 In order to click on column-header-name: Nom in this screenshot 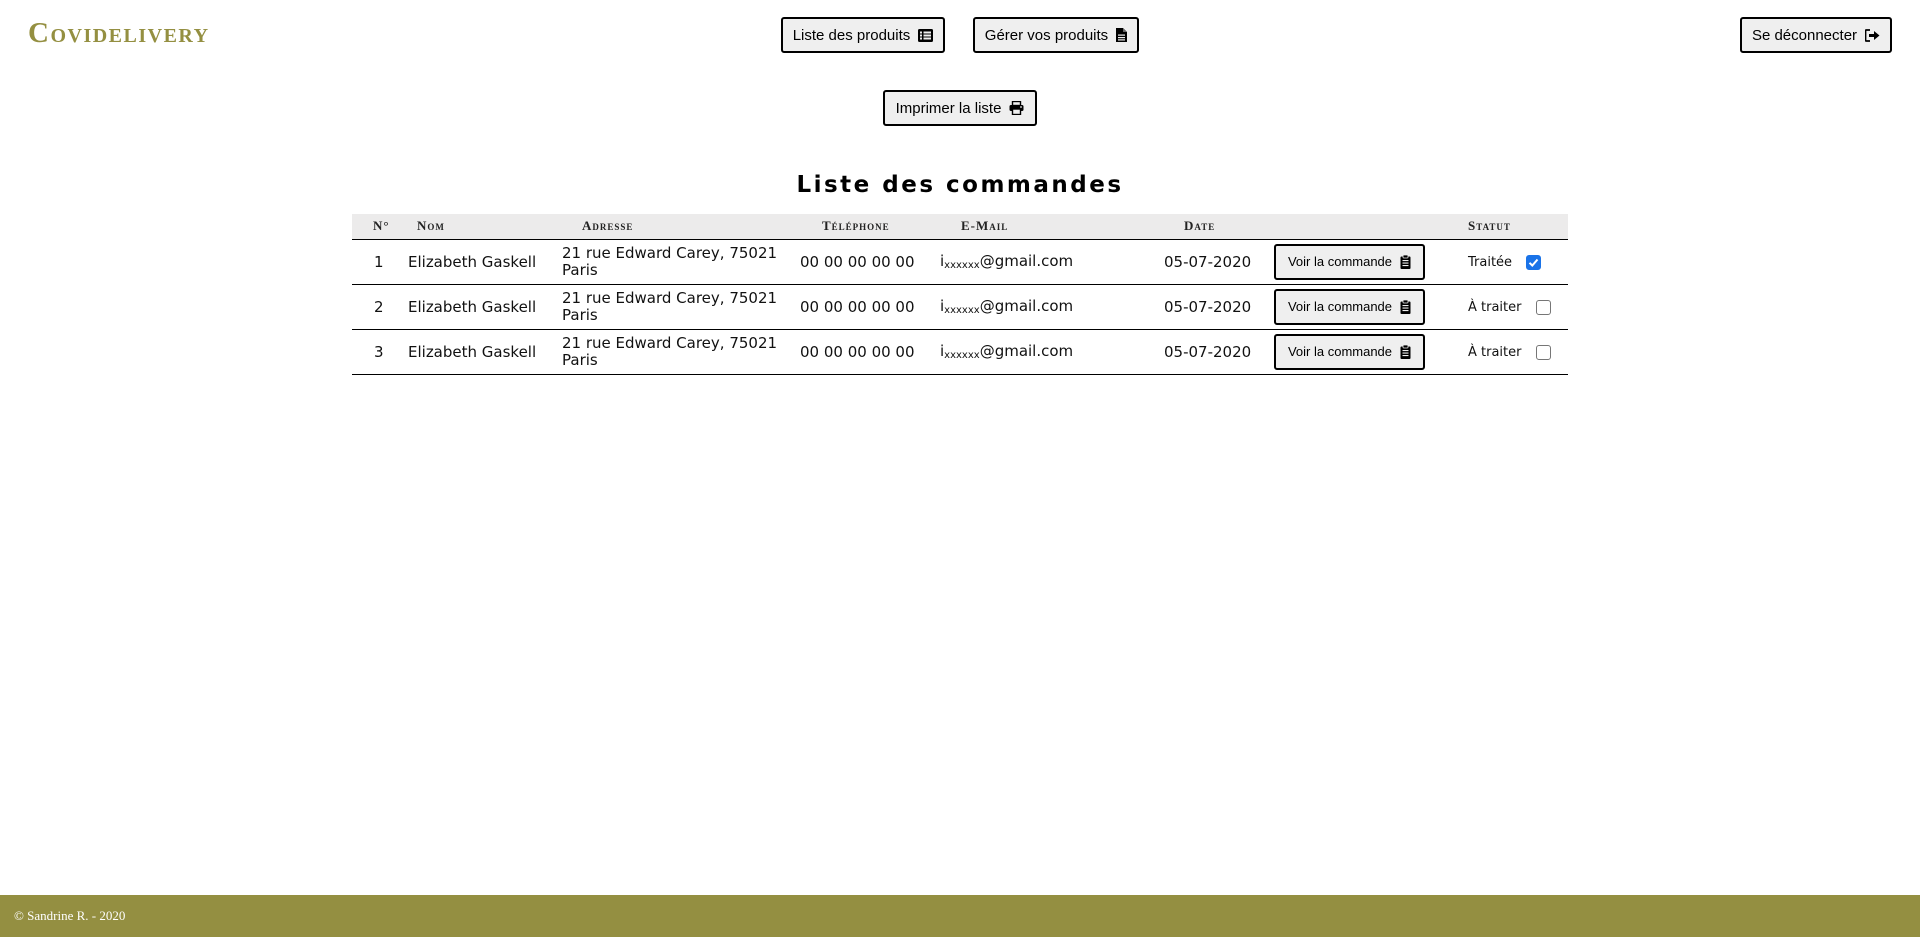, I will do `click(431, 226)`.